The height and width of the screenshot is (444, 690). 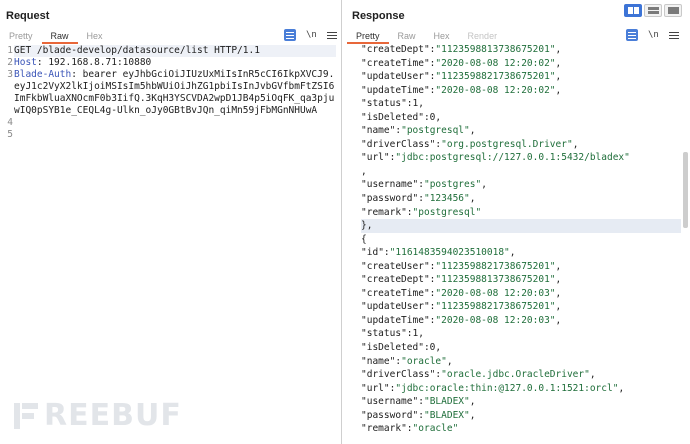 What do you see at coordinates (28, 16) in the screenshot?
I see `request-title: Request` at bounding box center [28, 16].